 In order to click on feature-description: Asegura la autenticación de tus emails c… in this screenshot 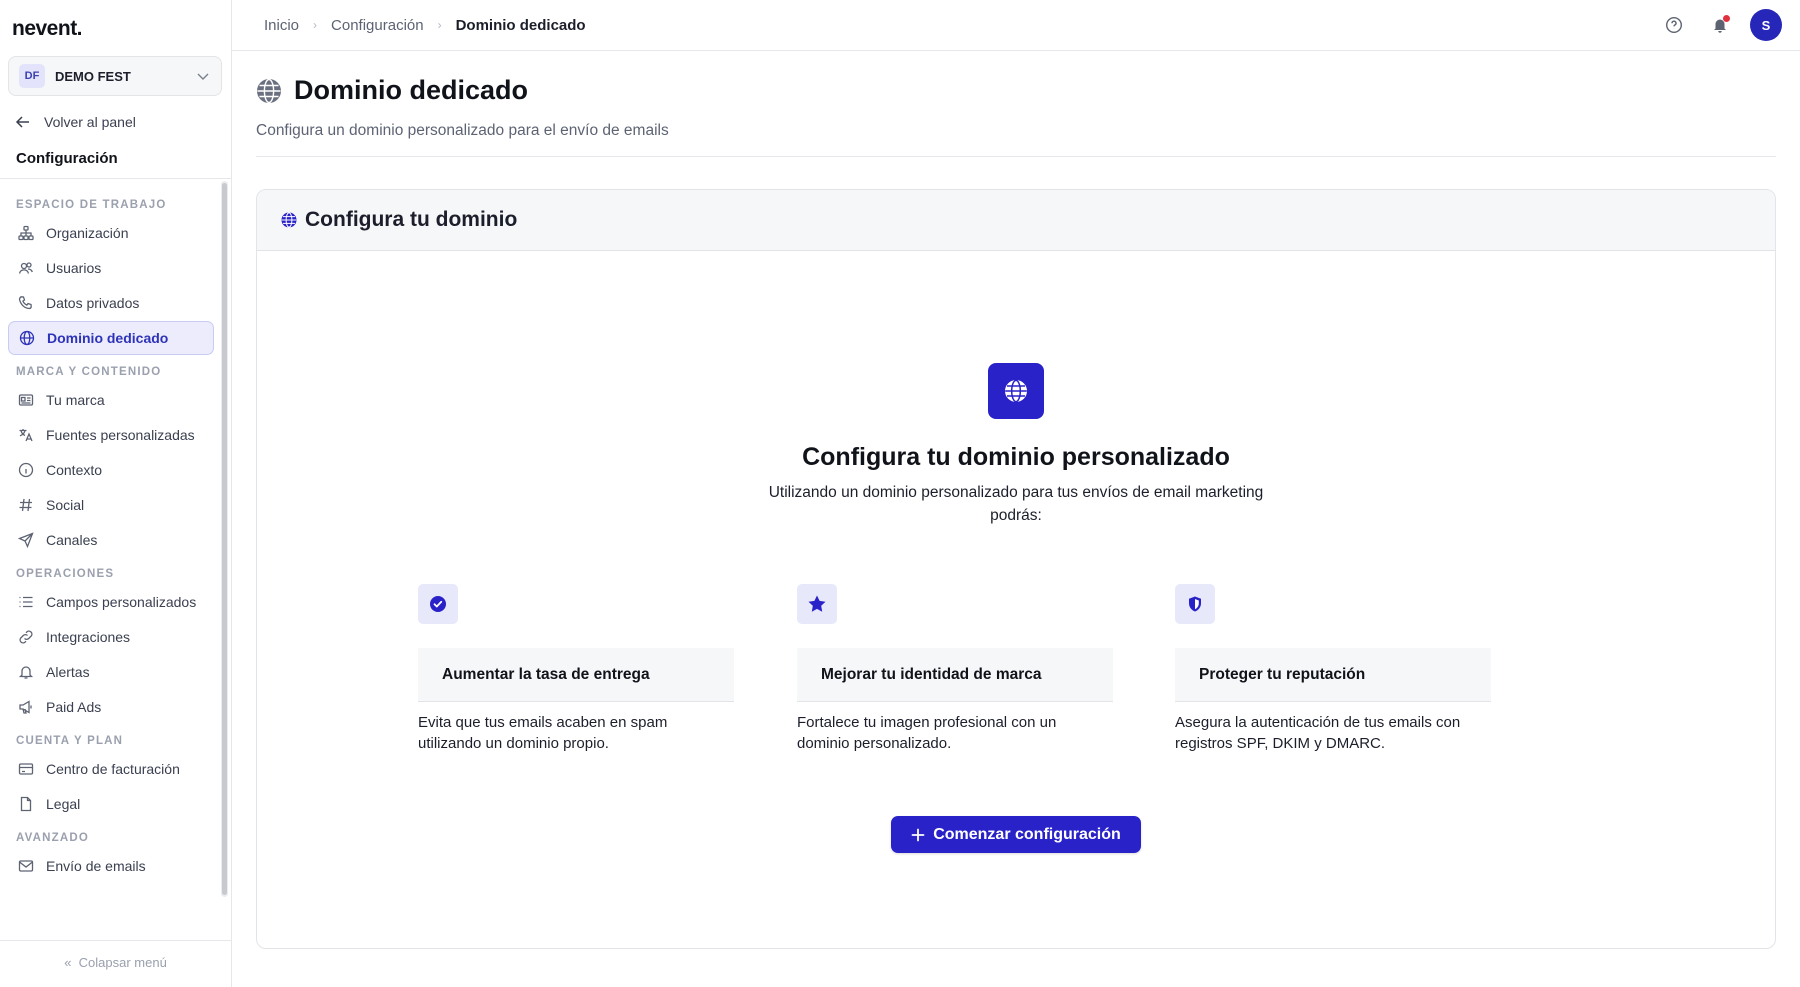, I will do `click(1318, 733)`.